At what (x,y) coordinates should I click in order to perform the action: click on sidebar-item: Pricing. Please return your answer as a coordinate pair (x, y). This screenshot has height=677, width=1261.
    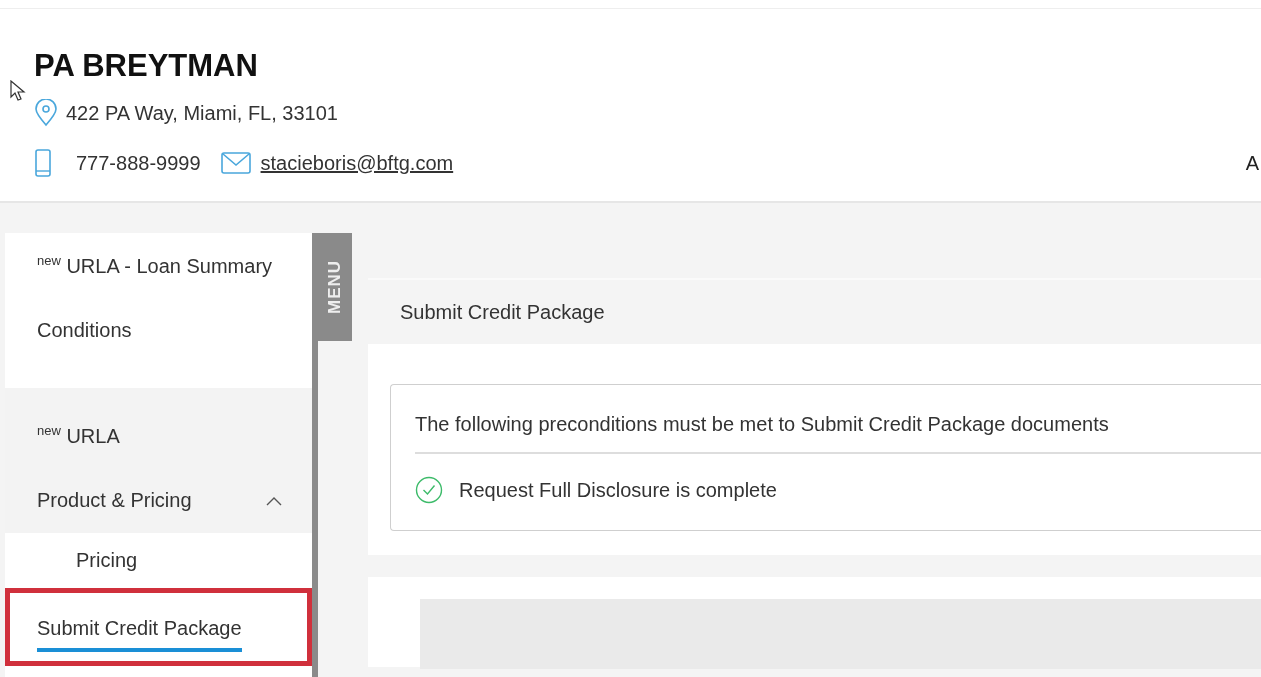
    Looking at the image, I should click on (158, 560).